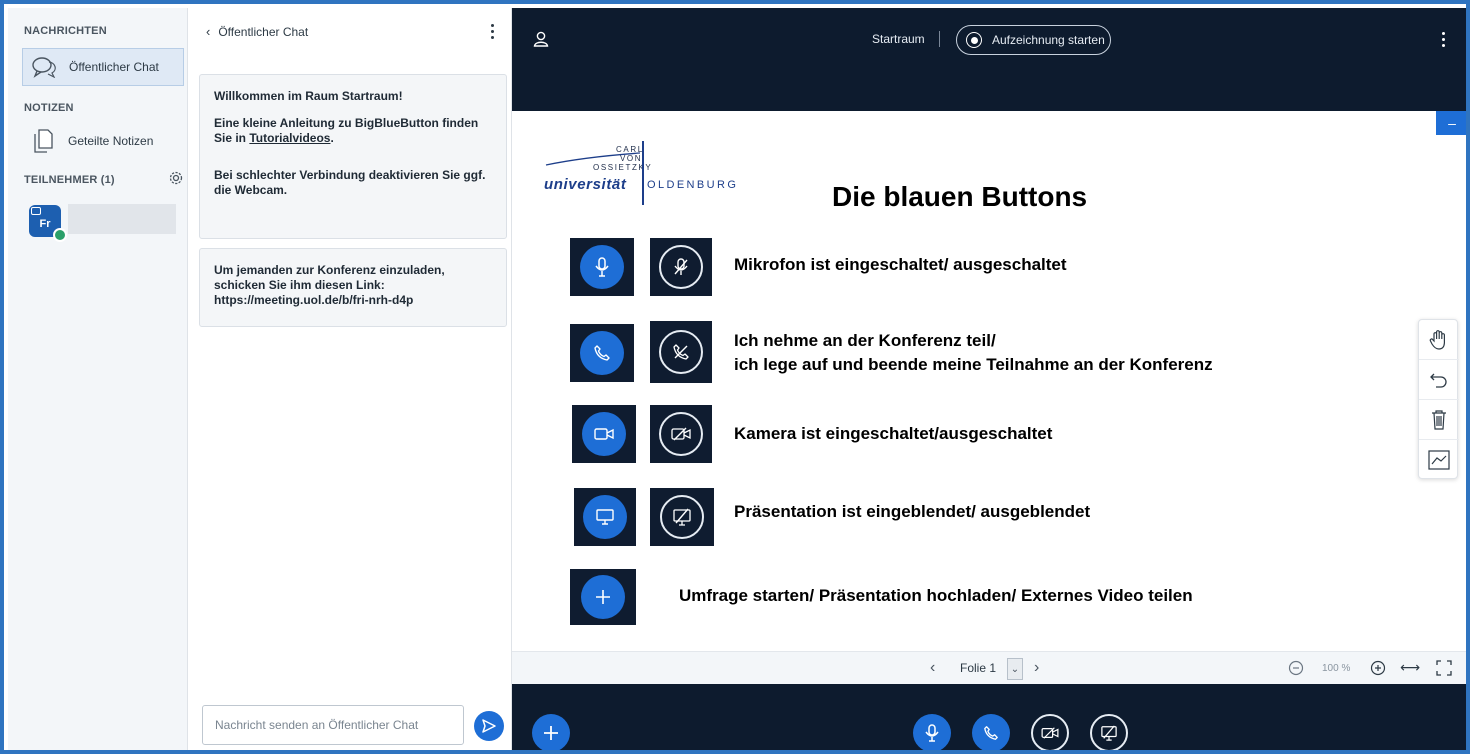 The height and width of the screenshot is (754, 1470). I want to click on clear-tool, so click(1439, 420).